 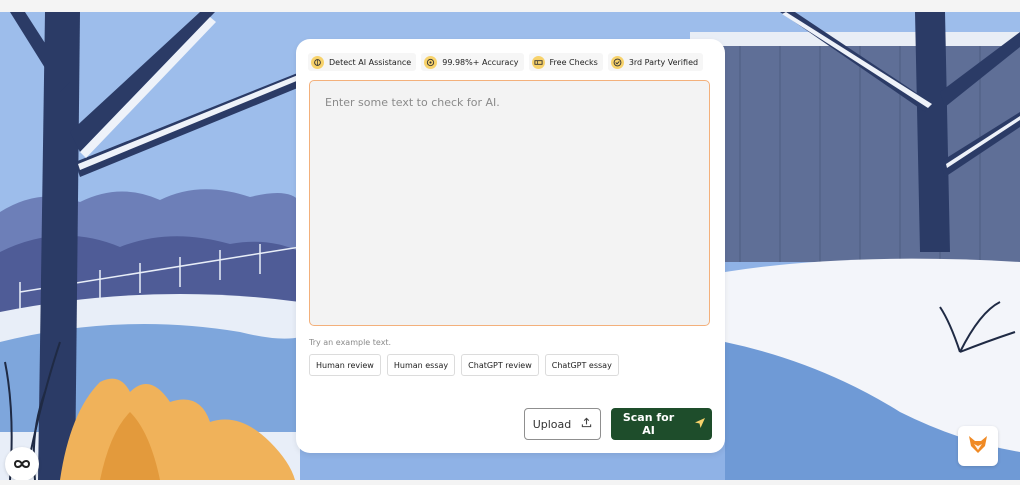 I want to click on upload-label: Upload, so click(x=552, y=424).